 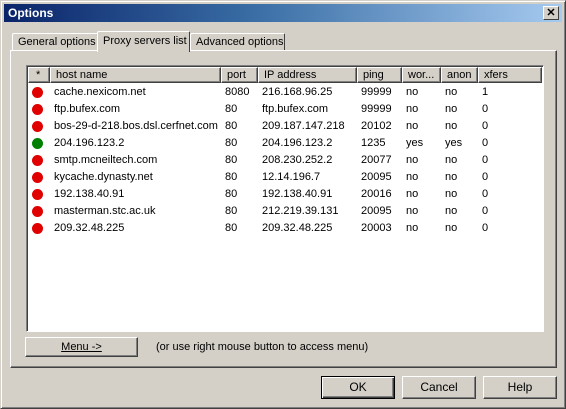 What do you see at coordinates (100, 92) in the screenshot?
I see `cell-host-name: cache.nexicom.net` at bounding box center [100, 92].